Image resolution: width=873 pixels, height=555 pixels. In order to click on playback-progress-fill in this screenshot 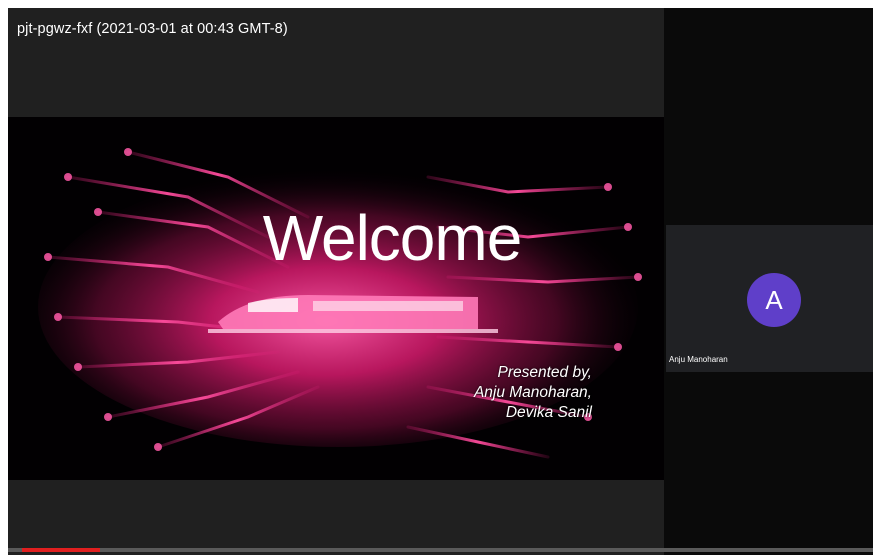, I will do `click(61, 550)`.